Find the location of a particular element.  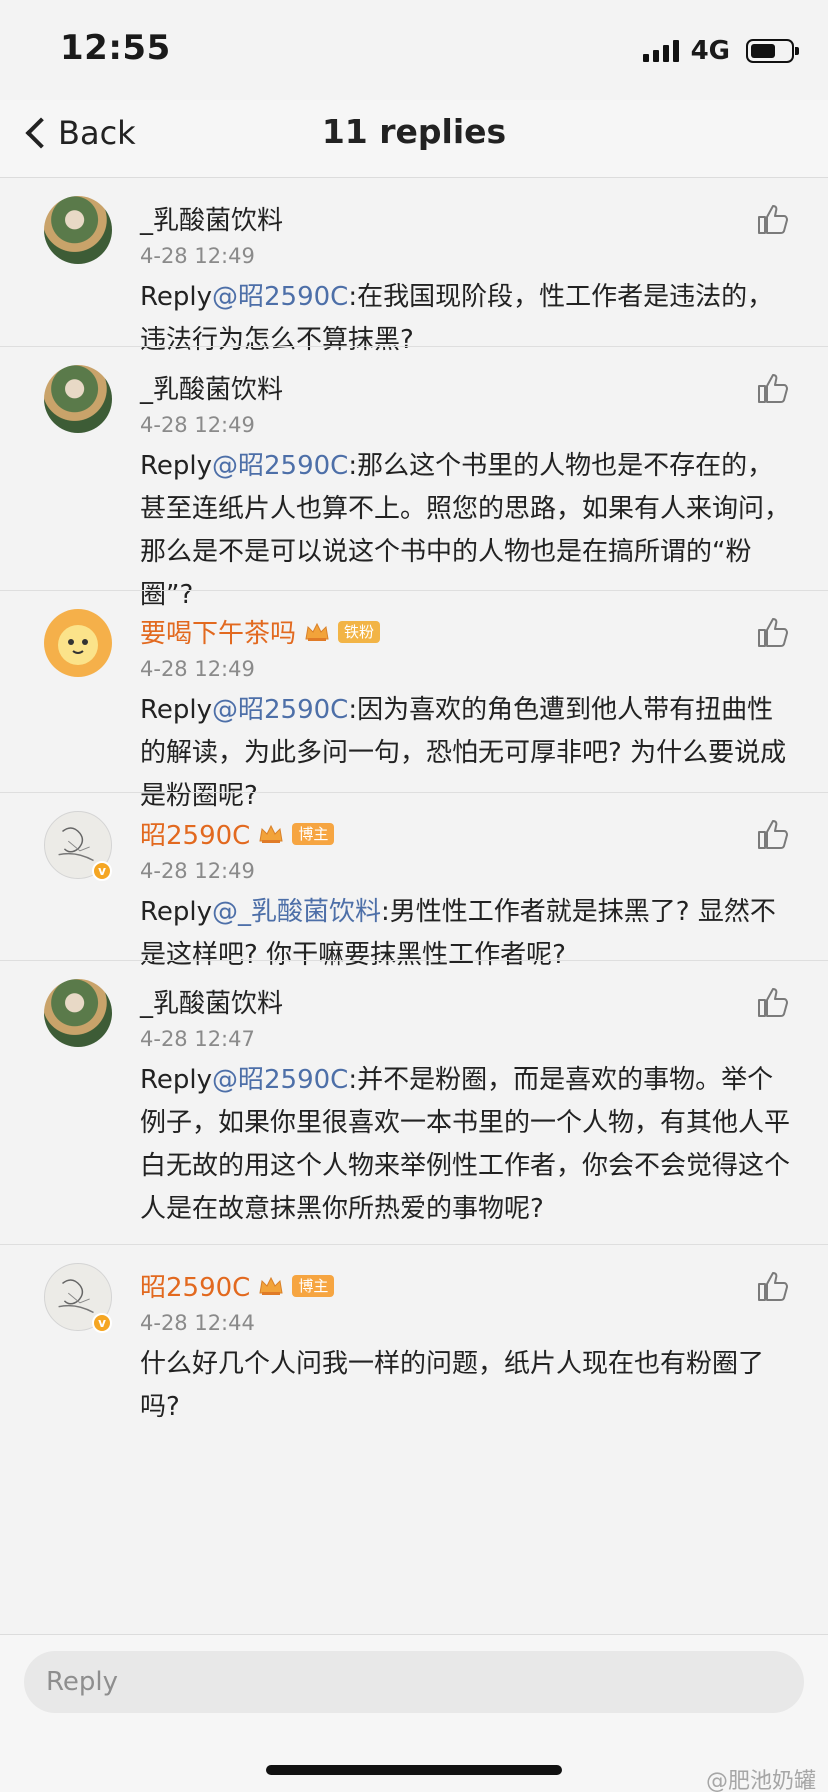

avatar-character is located at coordinates (78, 645).